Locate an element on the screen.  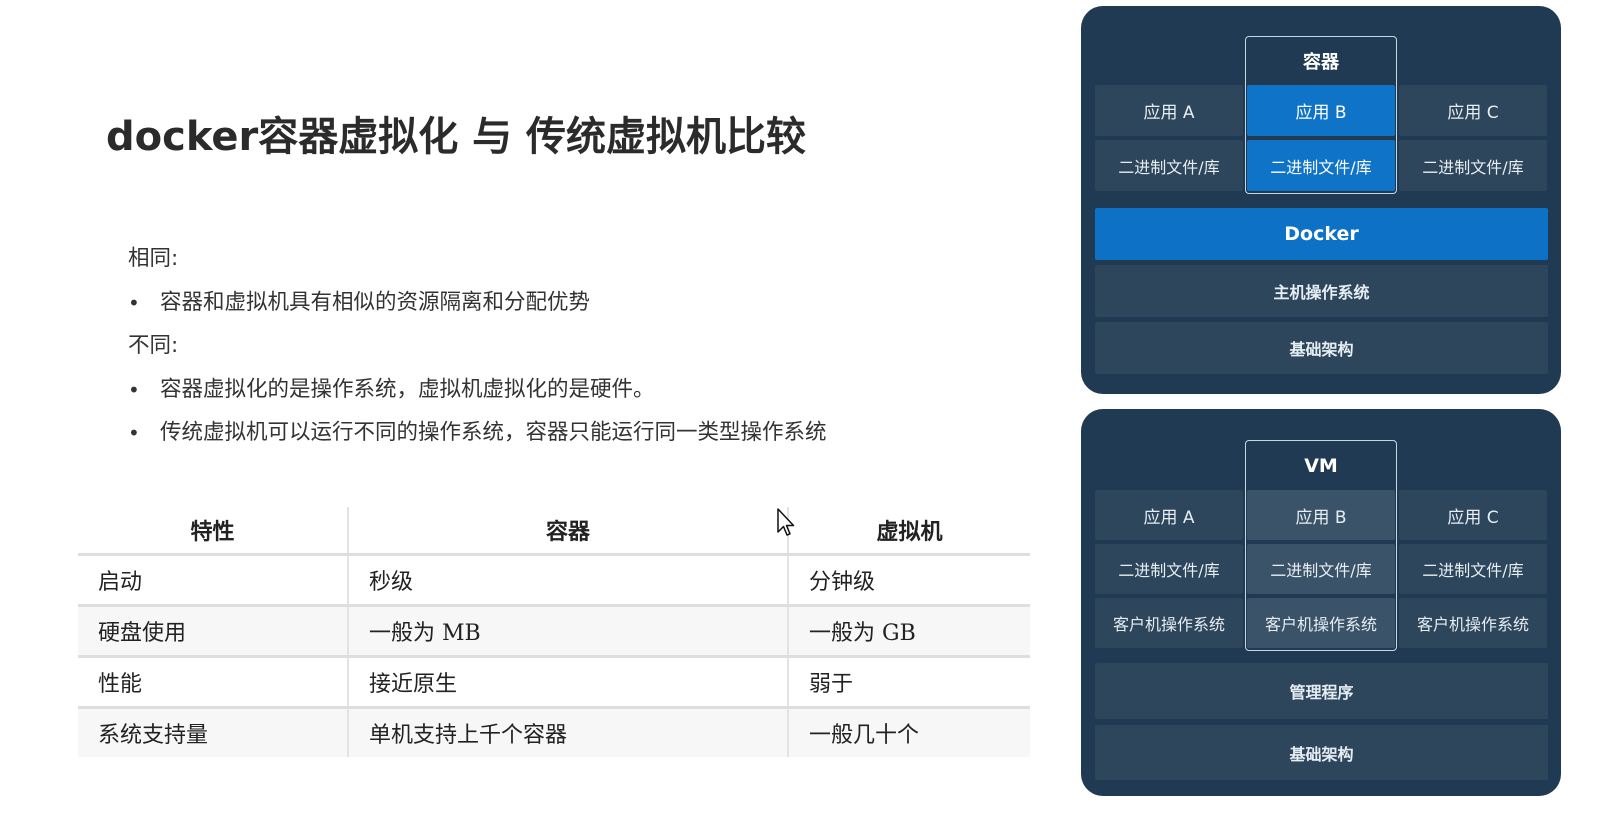
table-cell: 单机支持上千个容器 is located at coordinates (568, 732).